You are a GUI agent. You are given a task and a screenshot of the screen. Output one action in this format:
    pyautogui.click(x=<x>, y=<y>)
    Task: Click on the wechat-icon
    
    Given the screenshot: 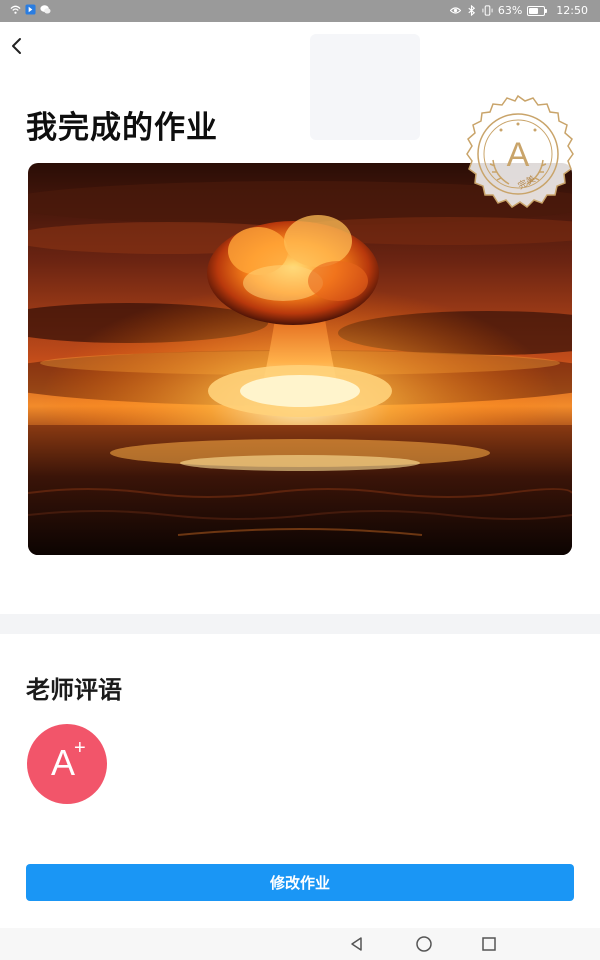 What is the action you would take?
    pyautogui.click(x=45, y=9)
    